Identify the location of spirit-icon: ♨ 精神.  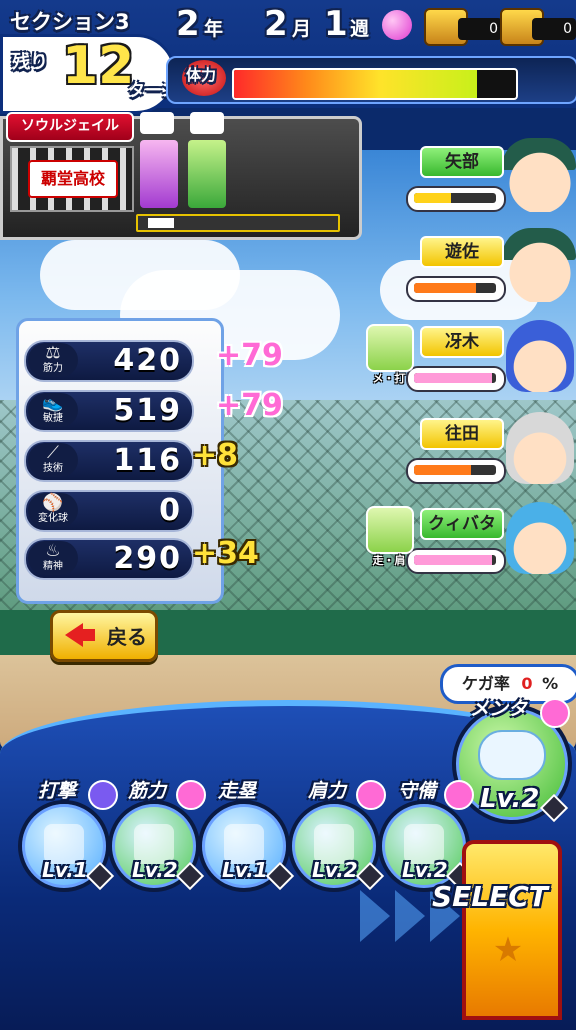
(53, 558).